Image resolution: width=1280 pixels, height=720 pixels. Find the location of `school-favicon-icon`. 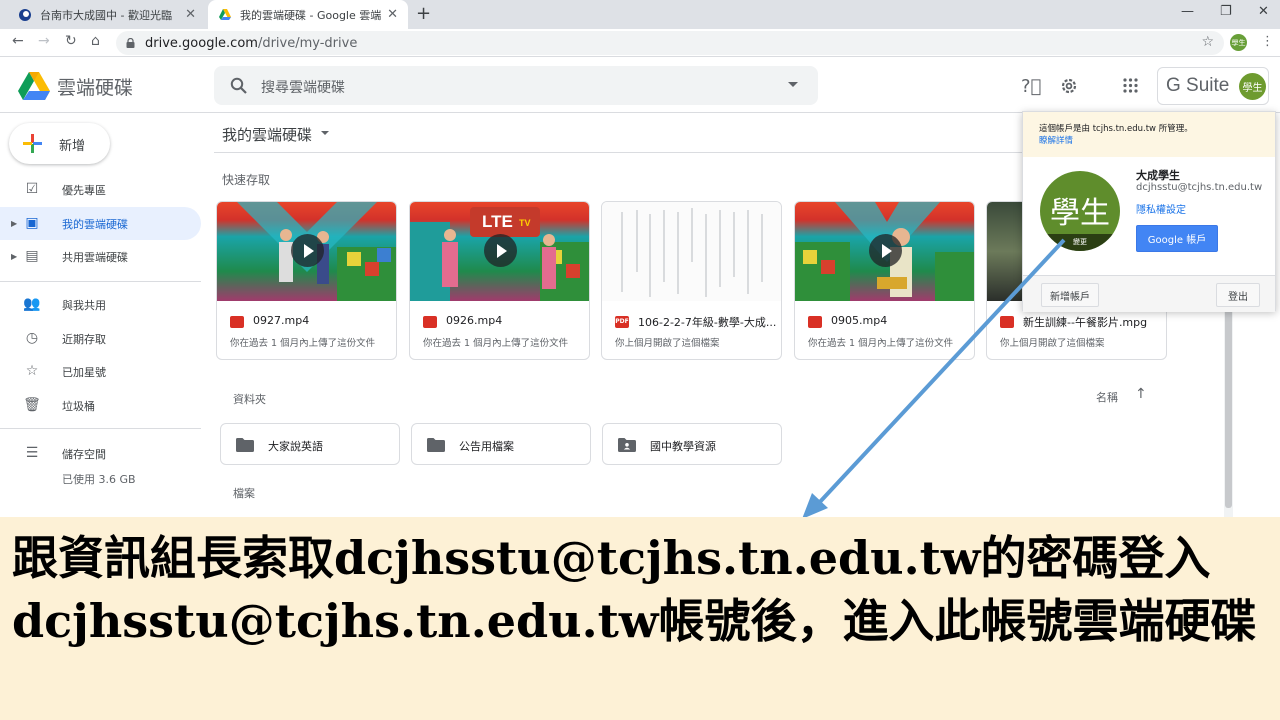

school-favicon-icon is located at coordinates (25, 14).